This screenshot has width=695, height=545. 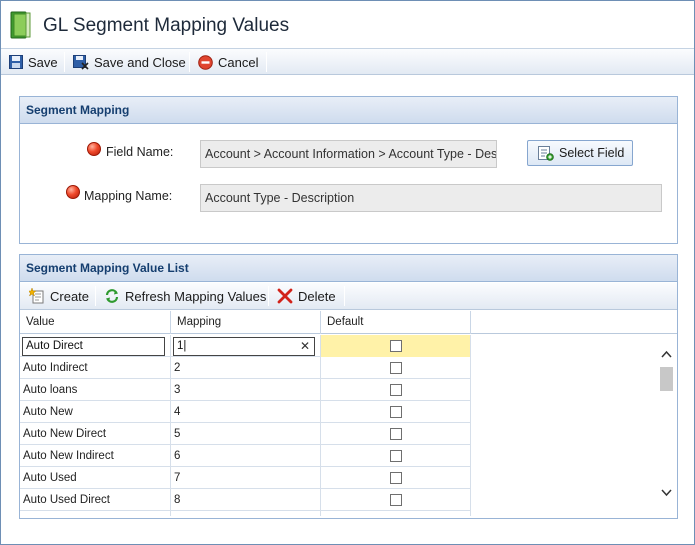 What do you see at coordinates (666, 379) in the screenshot?
I see `scroll-thumb` at bounding box center [666, 379].